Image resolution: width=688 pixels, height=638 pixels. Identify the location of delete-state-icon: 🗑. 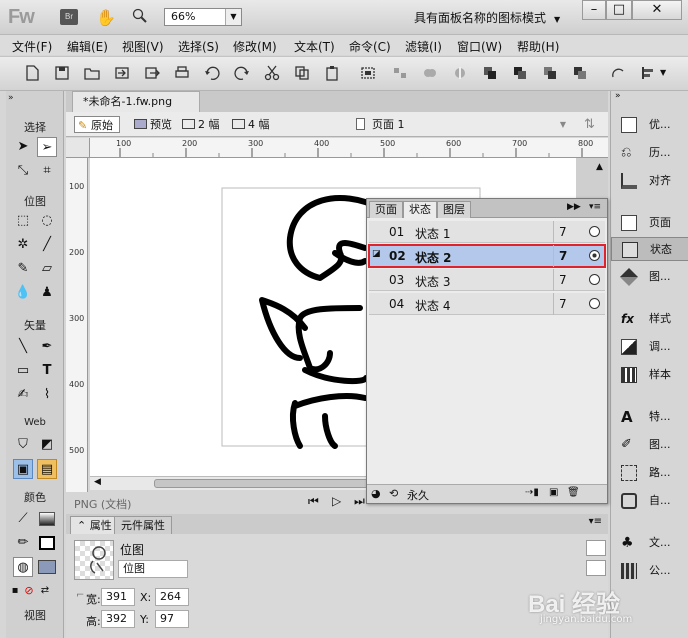
(573, 492).